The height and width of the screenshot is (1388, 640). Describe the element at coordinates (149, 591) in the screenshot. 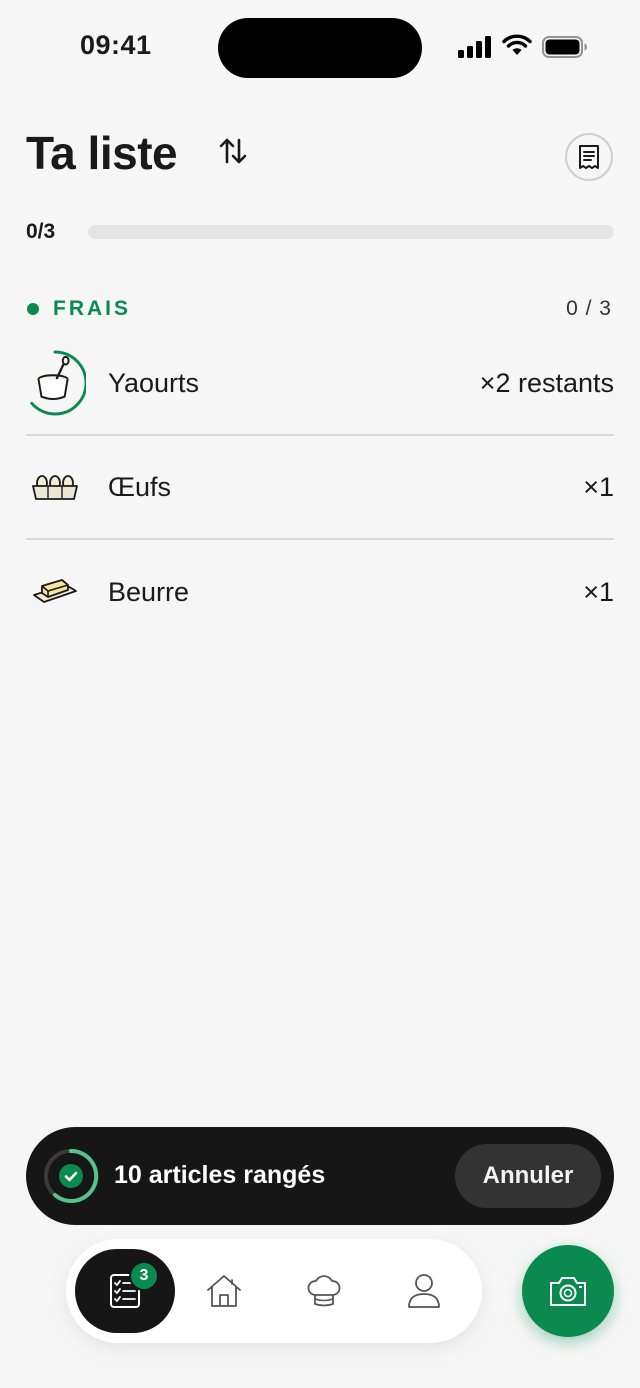

I see `item-name: Beurre` at that location.